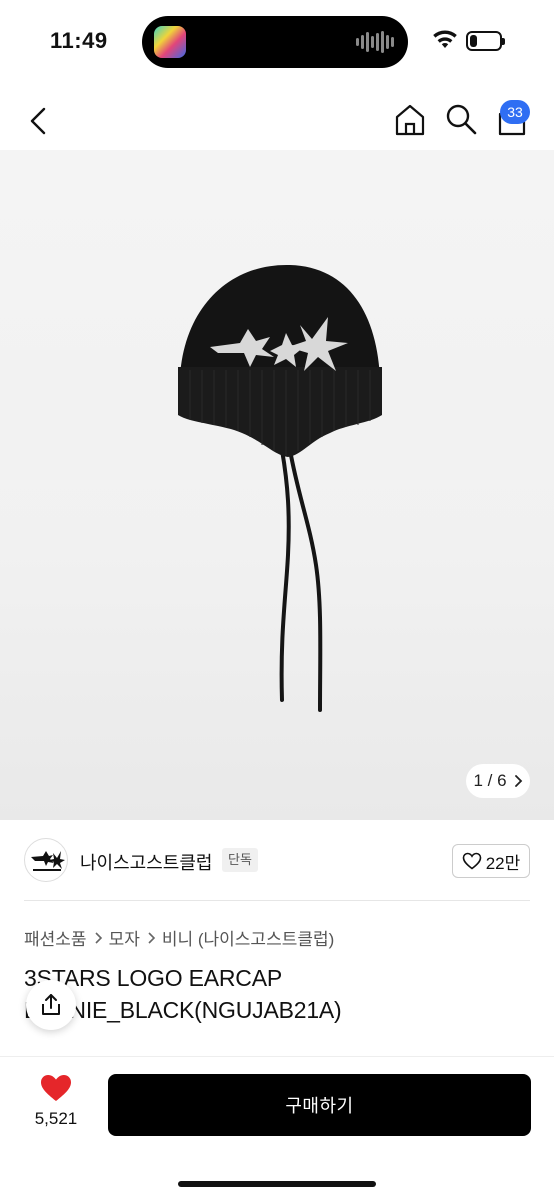 The height and width of the screenshot is (1200, 554). Describe the element at coordinates (515, 112) in the screenshot. I see `cart-count-badge: 33` at that location.